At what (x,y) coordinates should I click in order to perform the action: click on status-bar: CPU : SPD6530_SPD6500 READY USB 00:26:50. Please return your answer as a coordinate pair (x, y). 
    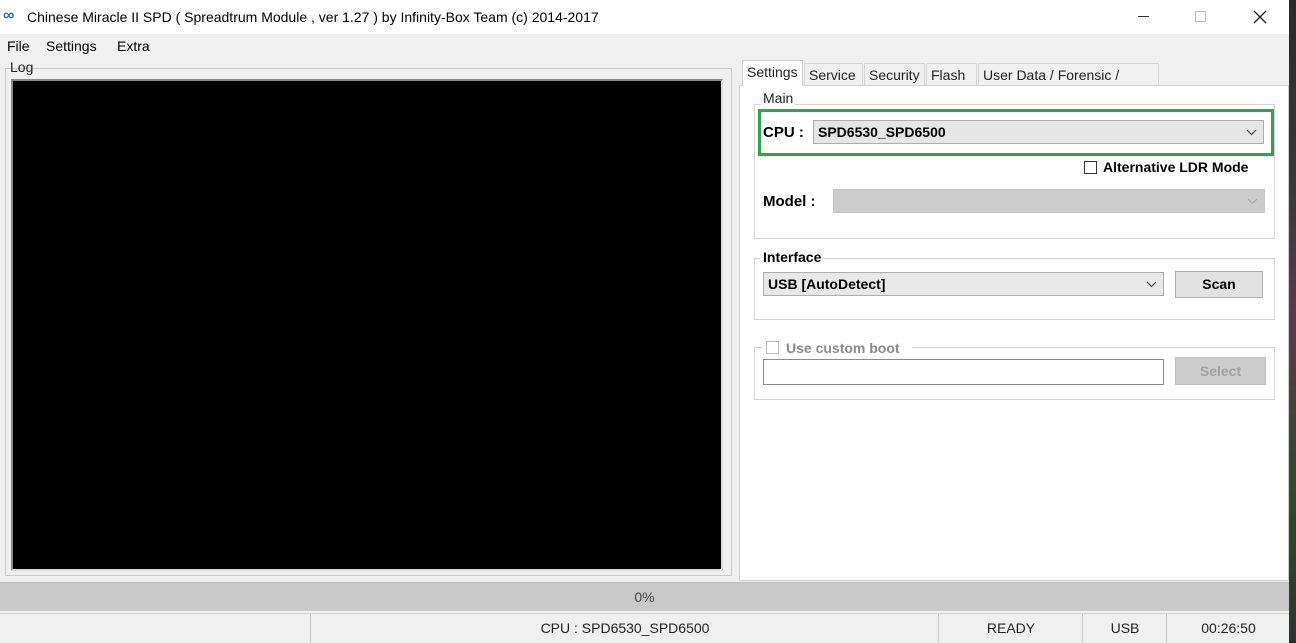
    Looking at the image, I should click on (644, 628).